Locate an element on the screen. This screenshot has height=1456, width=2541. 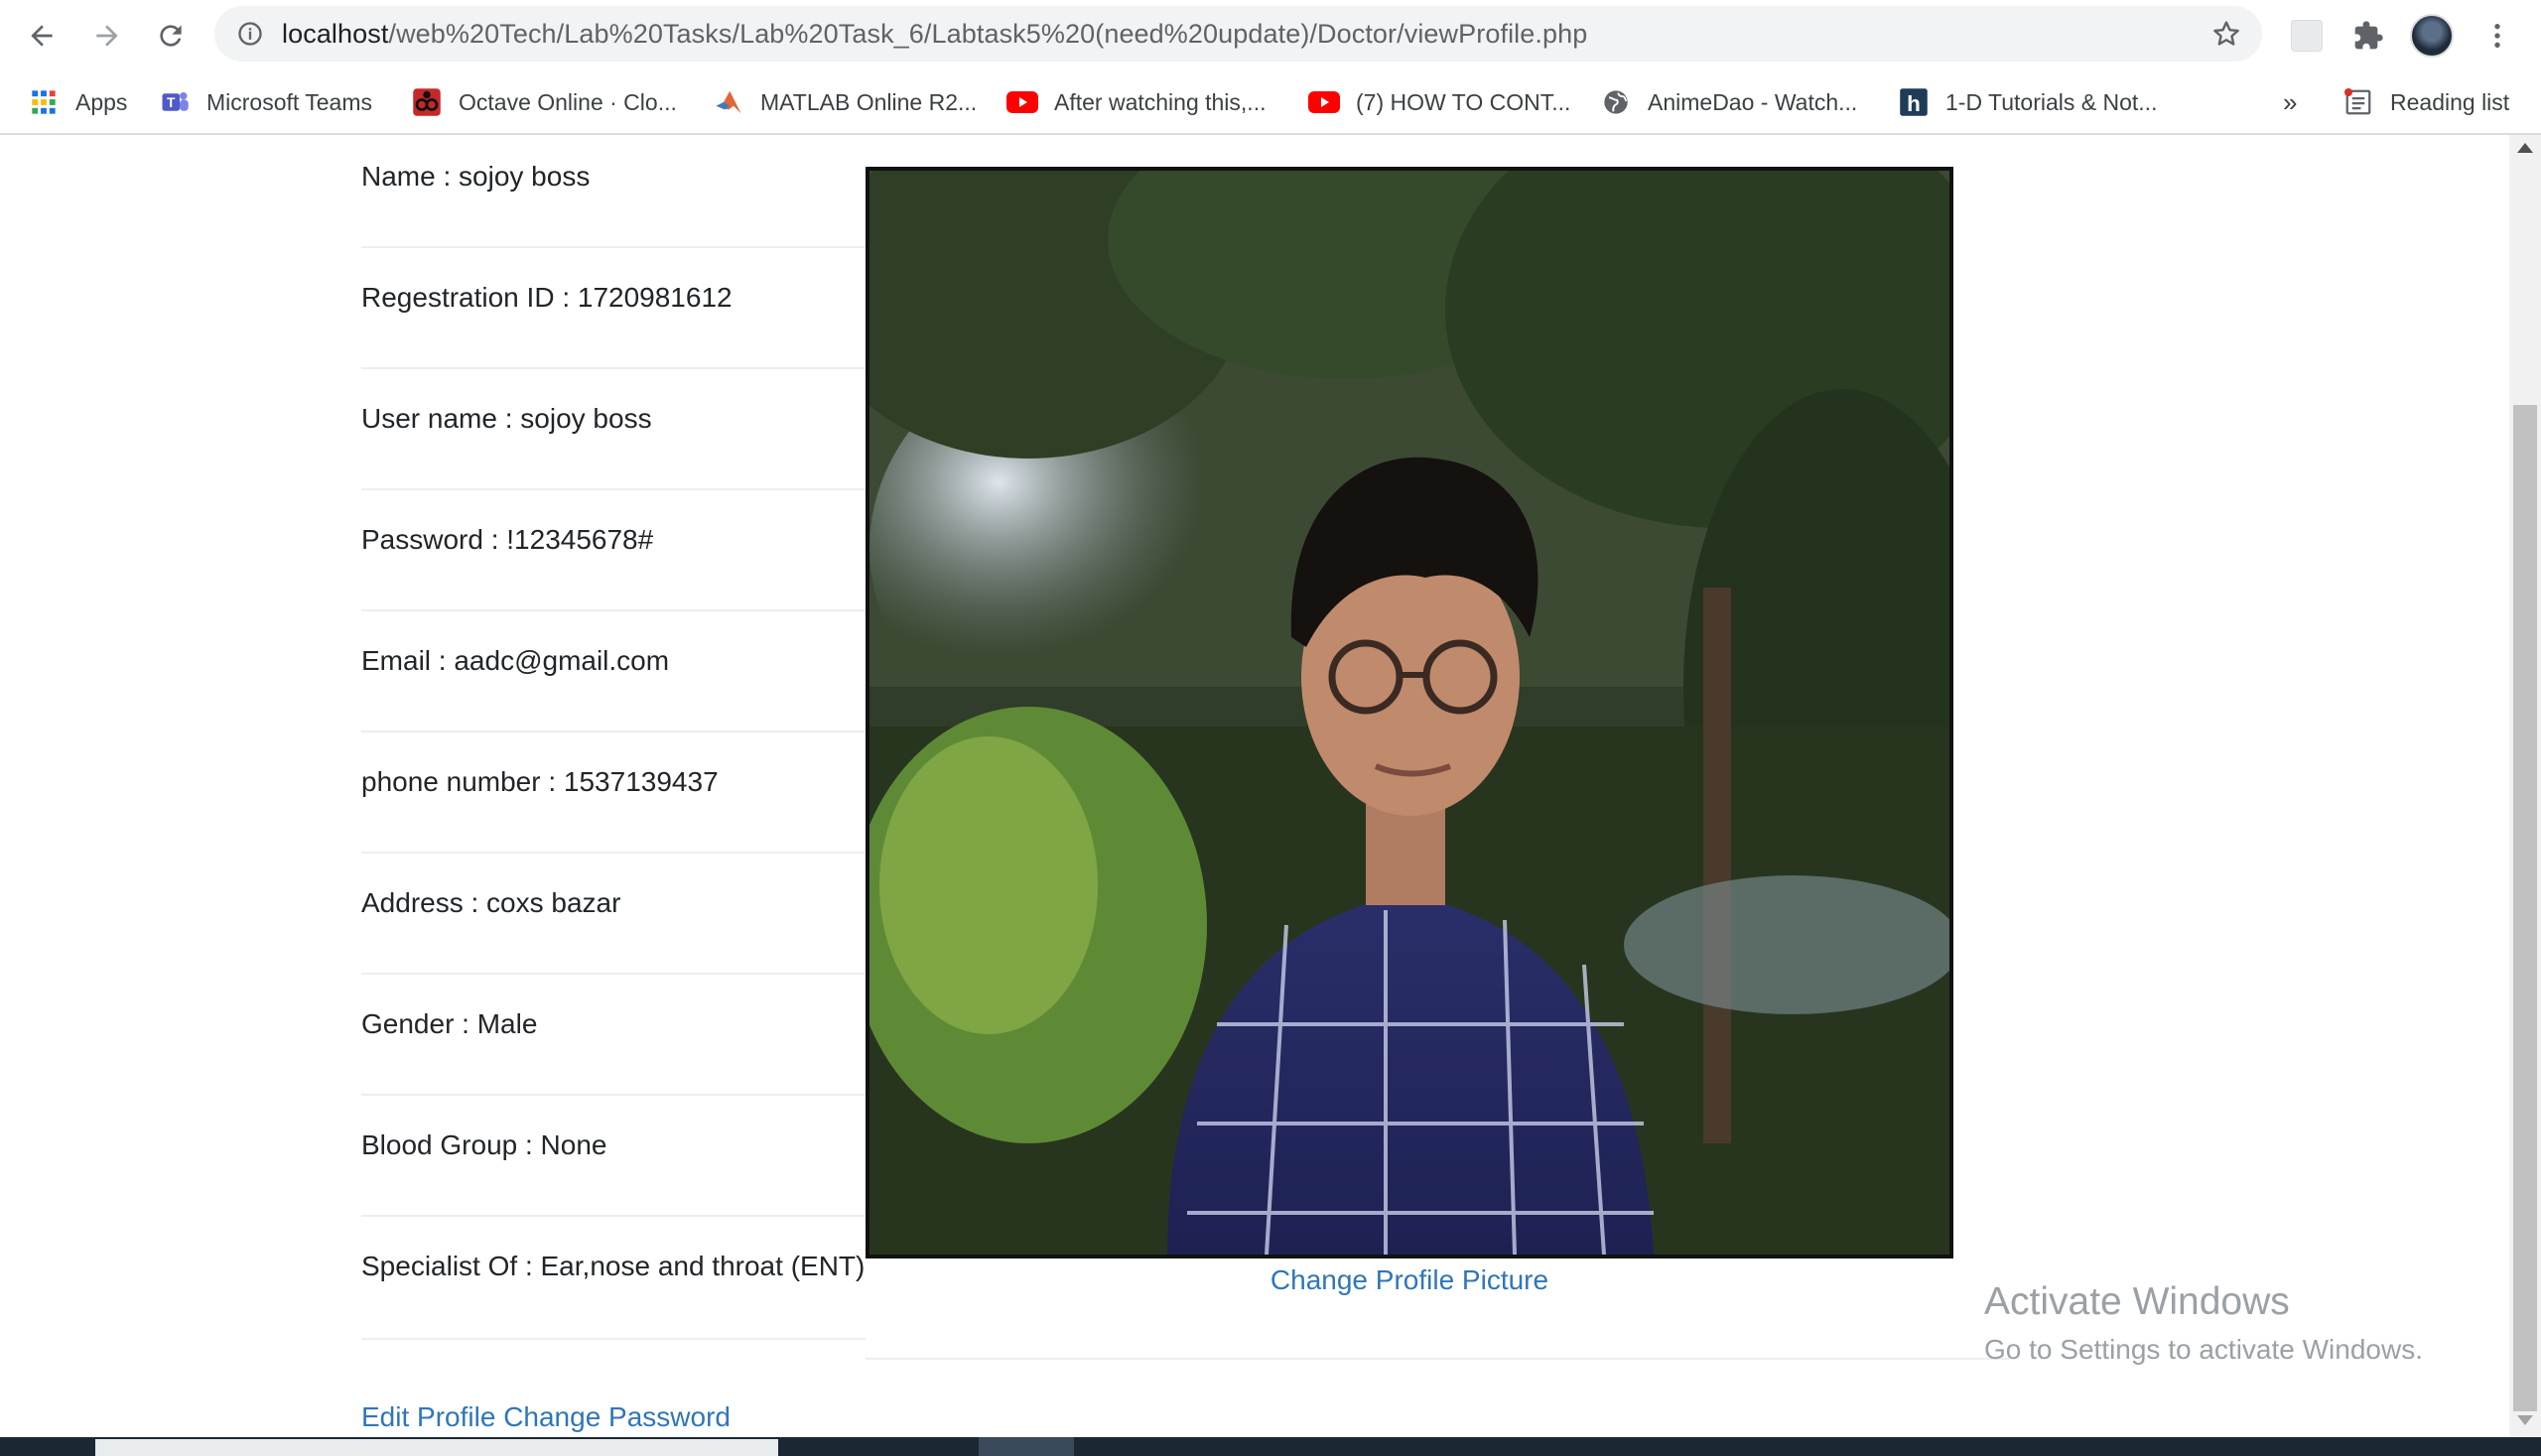
reload-button is located at coordinates (171, 36).